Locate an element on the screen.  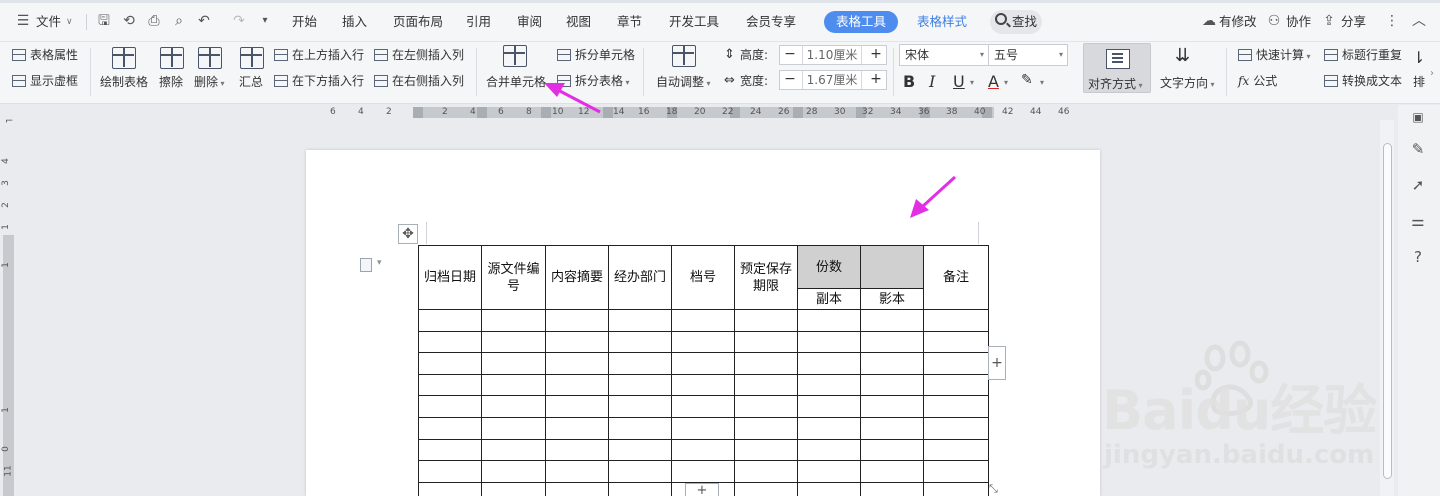
split-table-dropdown: 拆分表格 ▾ is located at coordinates (593, 82).